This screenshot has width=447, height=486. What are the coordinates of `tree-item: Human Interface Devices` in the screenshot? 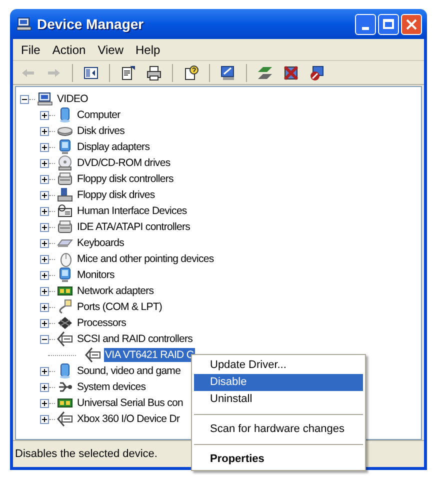 It's located at (132, 211).